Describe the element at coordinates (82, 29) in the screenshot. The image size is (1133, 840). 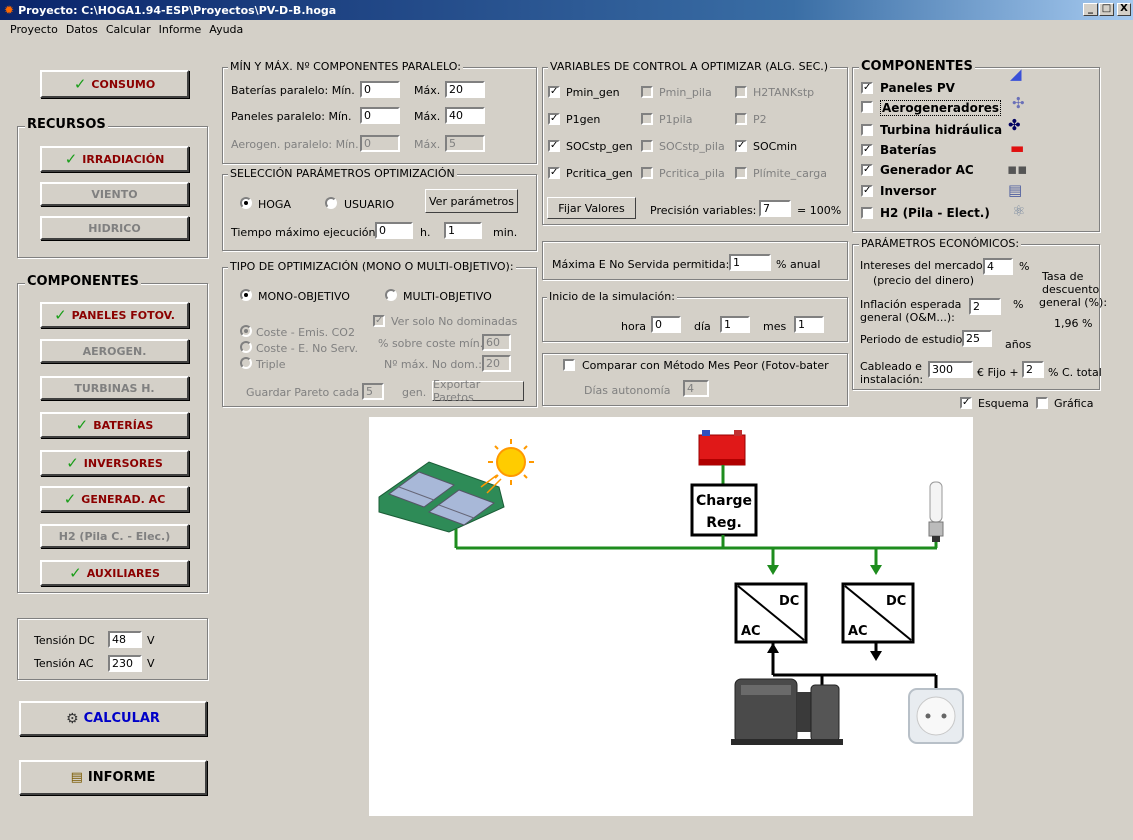
I see `menu-datos: Datos` at that location.